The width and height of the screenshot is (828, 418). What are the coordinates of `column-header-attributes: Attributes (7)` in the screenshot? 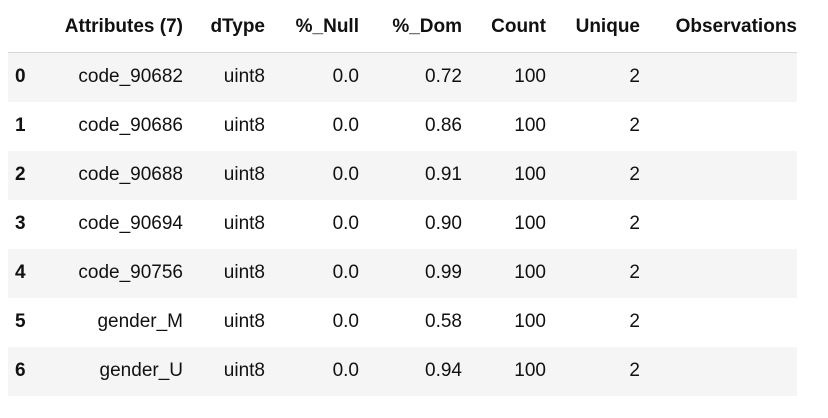 It's located at (123, 26).